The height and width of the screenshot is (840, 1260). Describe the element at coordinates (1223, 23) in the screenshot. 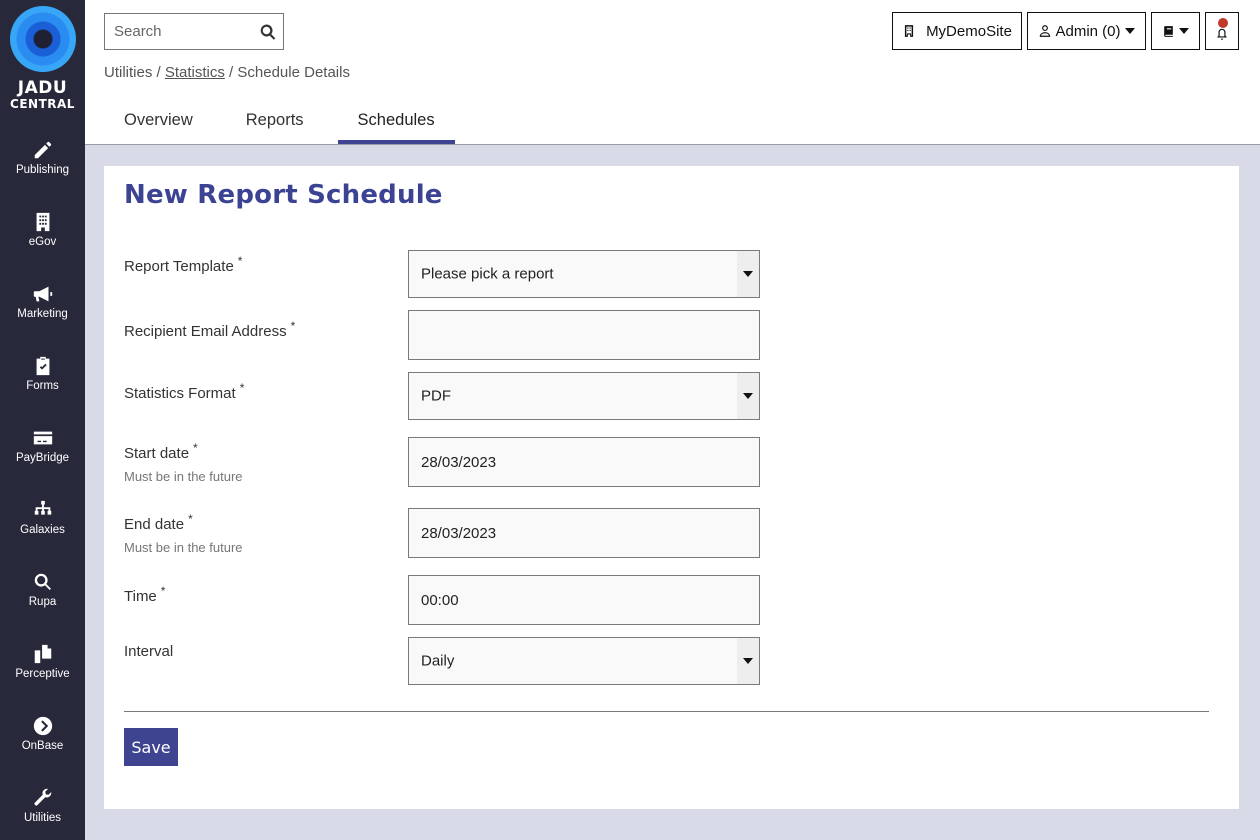

I see `notification-dot` at that location.